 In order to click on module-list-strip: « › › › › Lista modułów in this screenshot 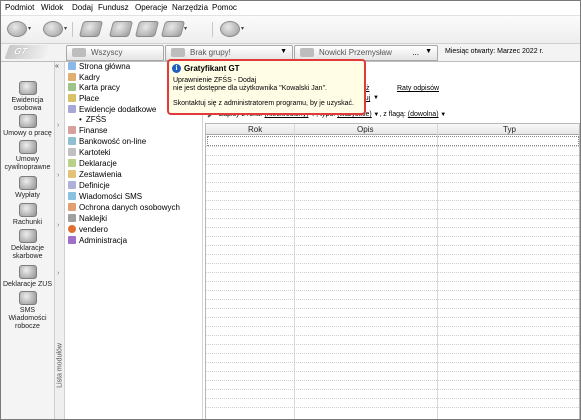, I will do `click(60, 240)`.